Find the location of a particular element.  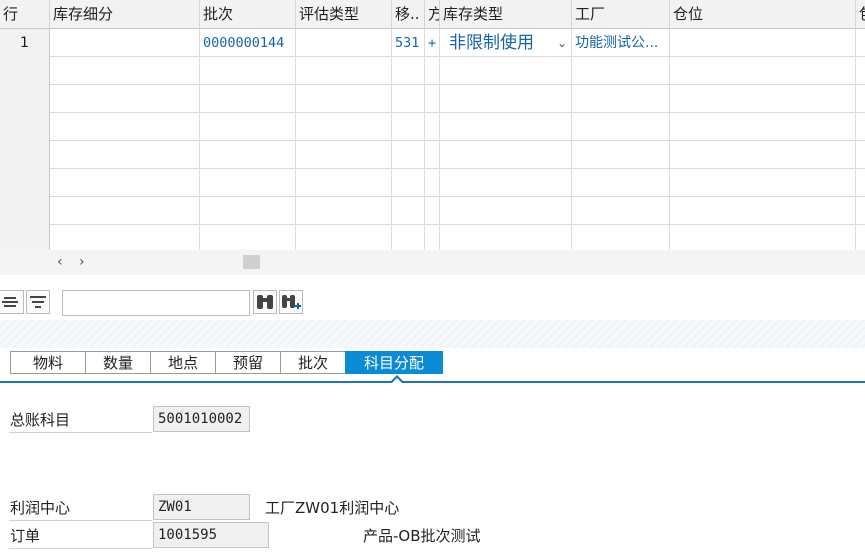

gl-account-label: 总账科目 is located at coordinates (80, 420).